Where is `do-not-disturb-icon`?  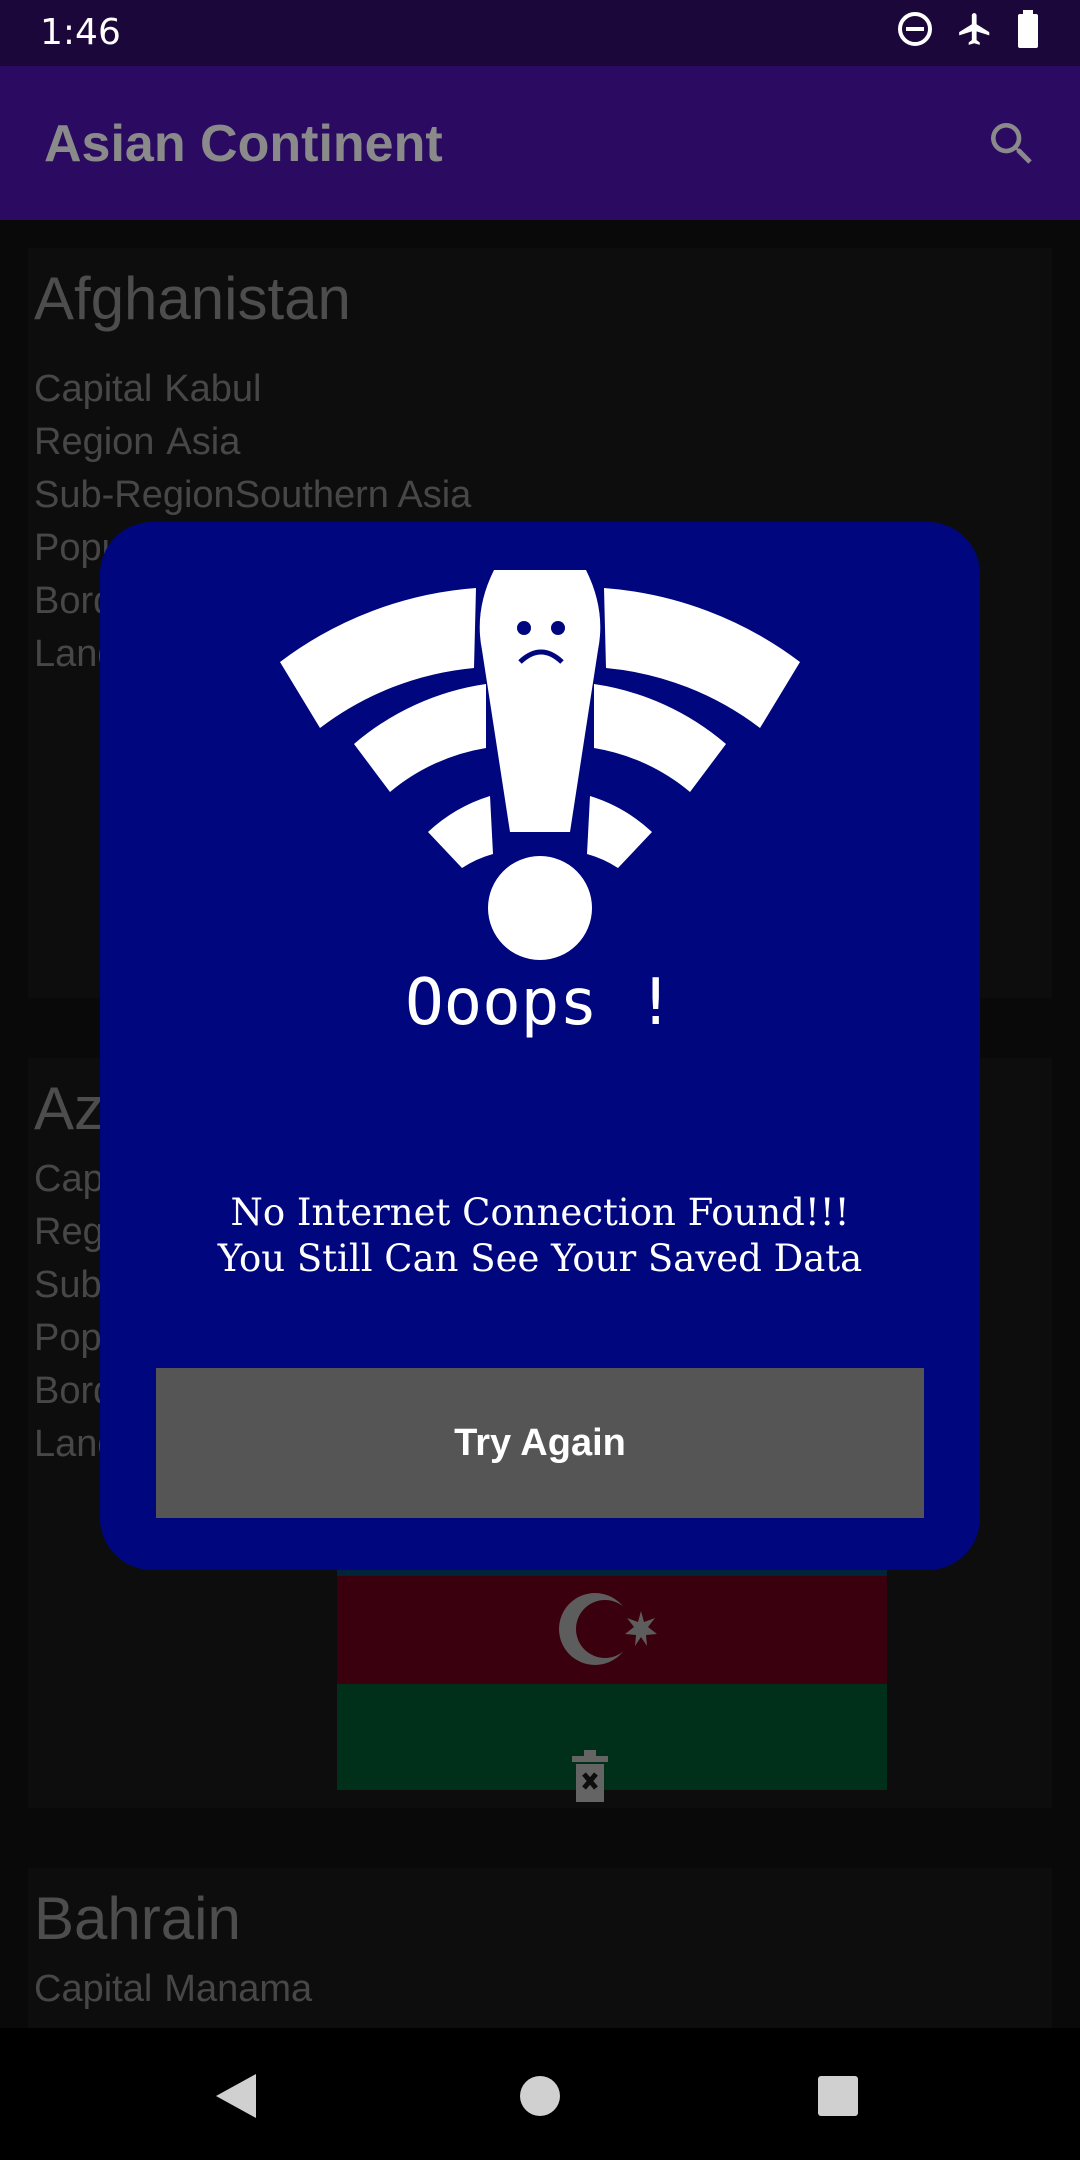 do-not-disturb-icon is located at coordinates (915, 29).